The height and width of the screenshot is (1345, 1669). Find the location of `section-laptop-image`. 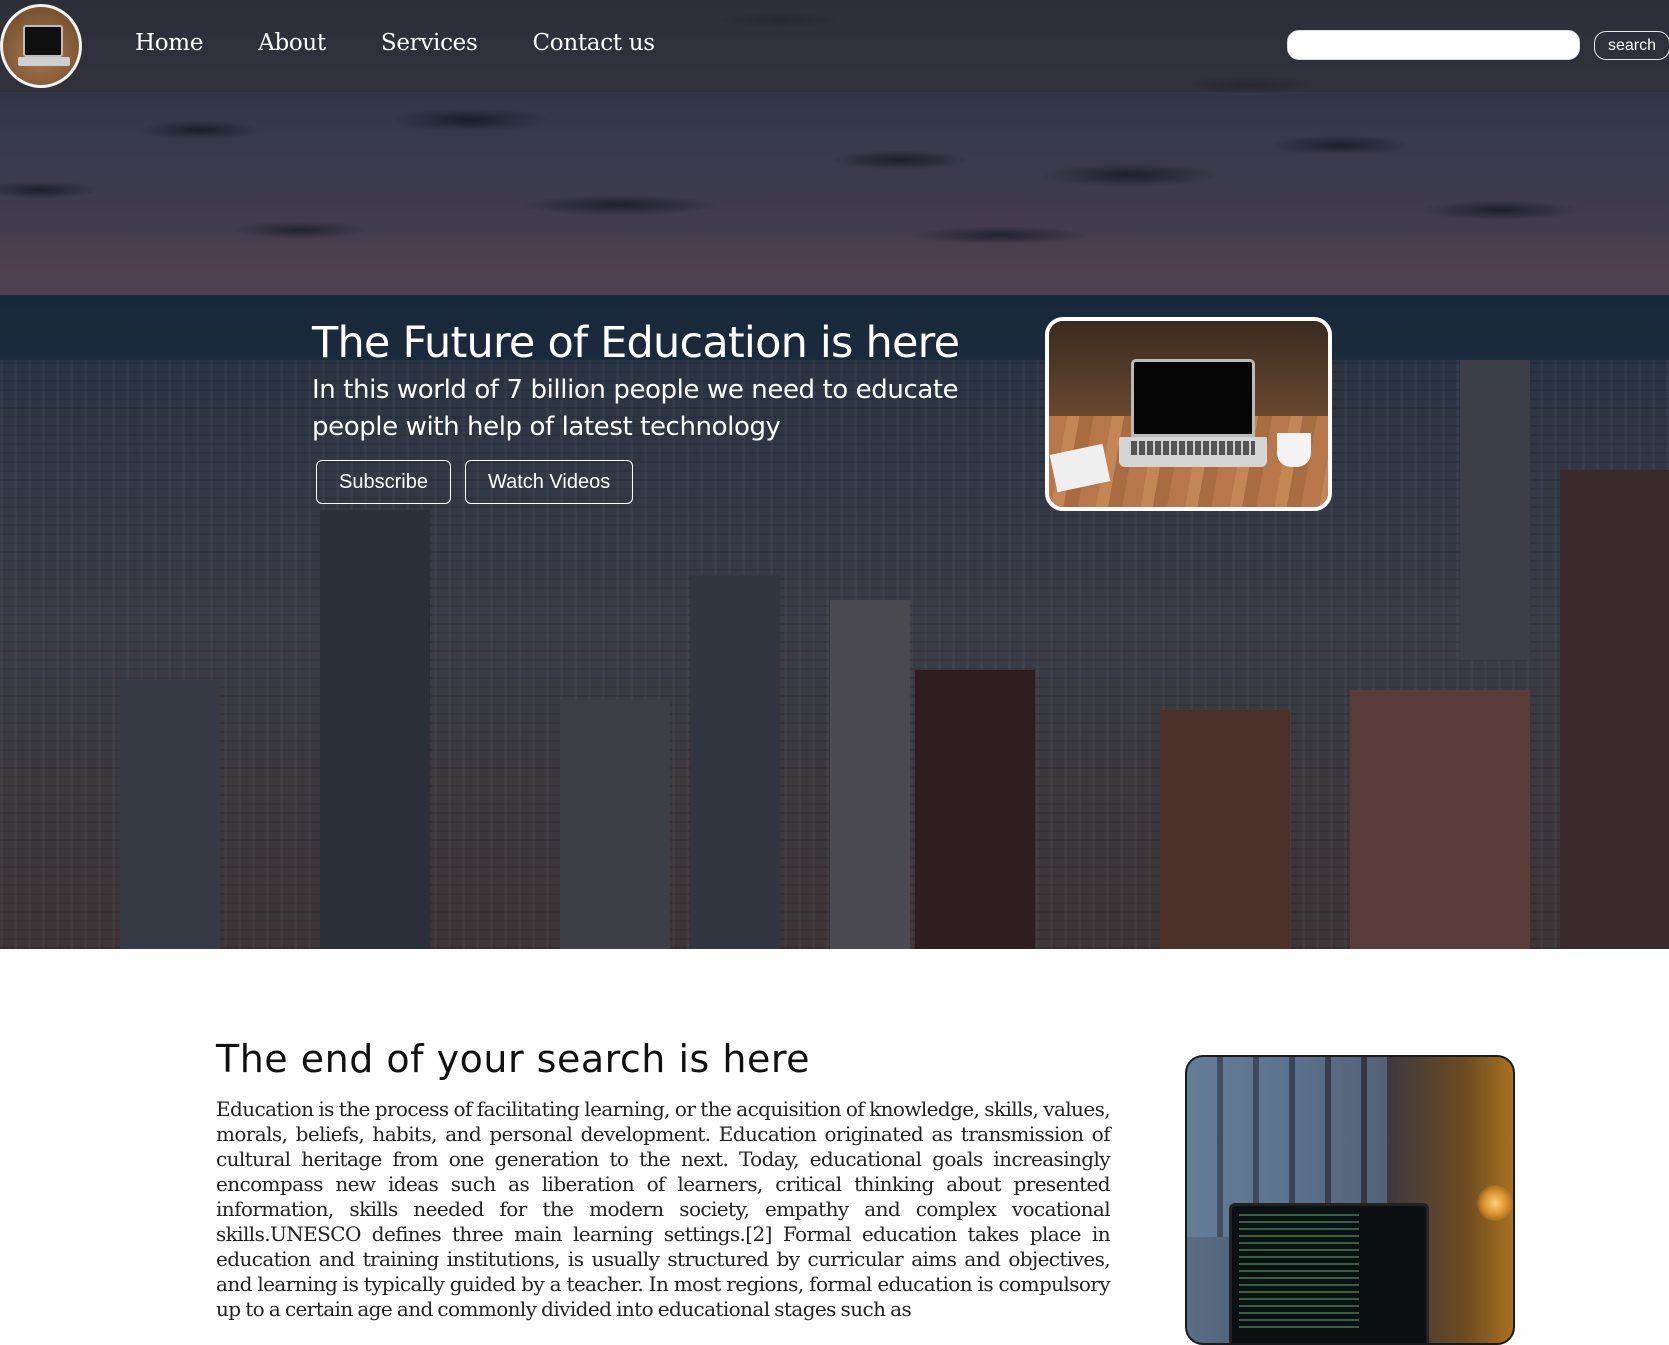

section-laptop-image is located at coordinates (1350, 1200).